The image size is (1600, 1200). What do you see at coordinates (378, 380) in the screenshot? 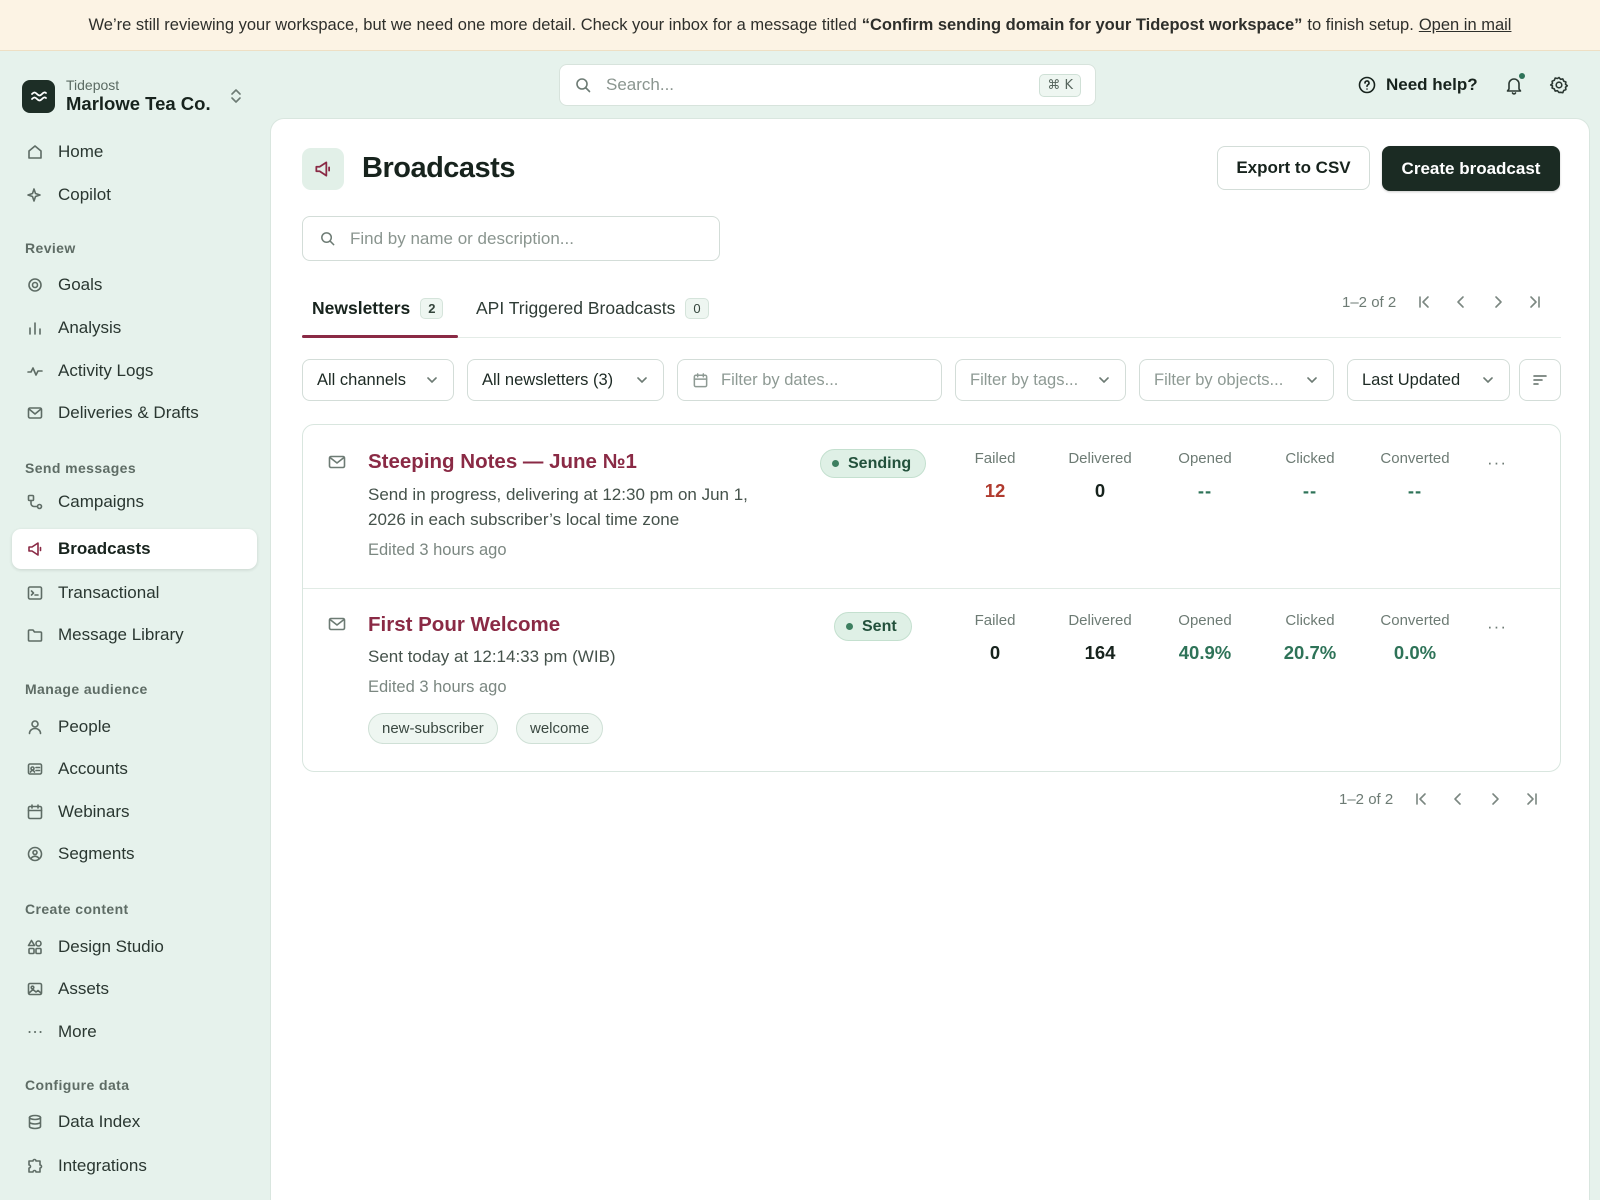
I see `channels-filter: All channels` at bounding box center [378, 380].